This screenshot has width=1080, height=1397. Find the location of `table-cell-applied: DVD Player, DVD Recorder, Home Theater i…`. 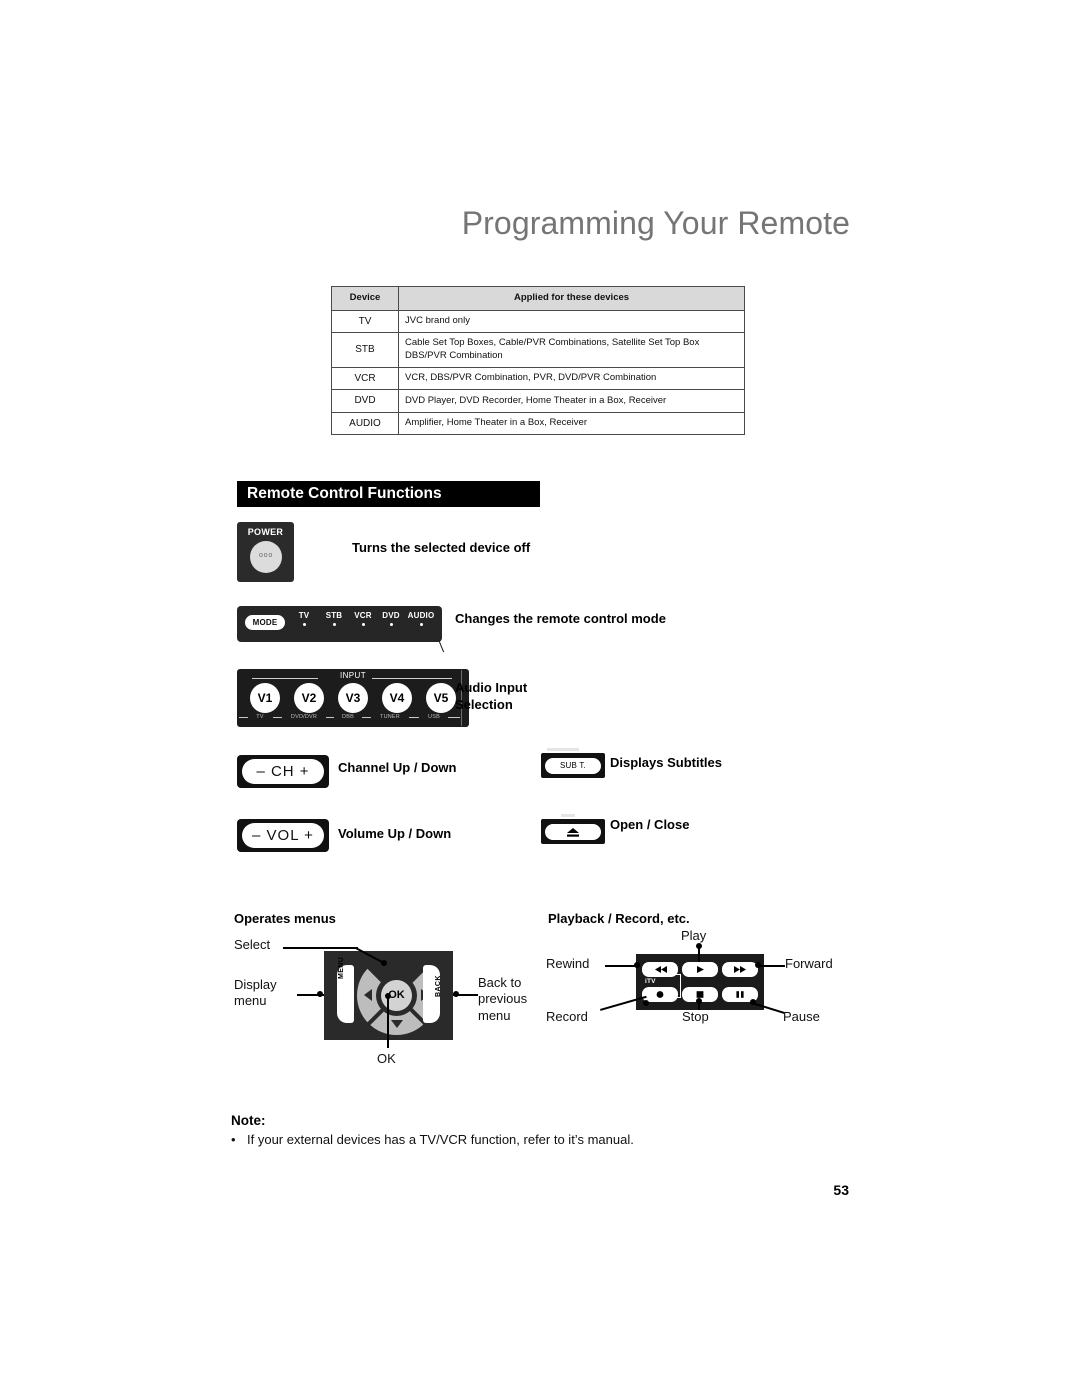

table-cell-applied: DVD Player, DVD Recorder, Home Theater i… is located at coordinates (571, 401).